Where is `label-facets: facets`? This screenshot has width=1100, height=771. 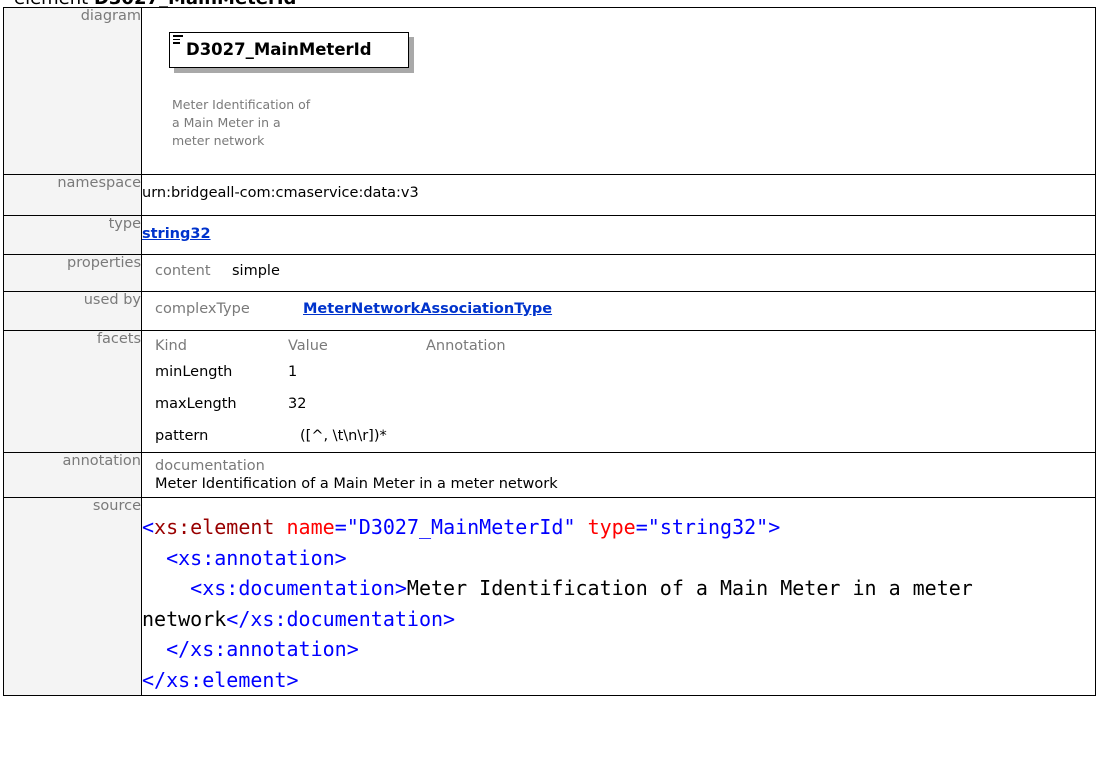 label-facets: facets is located at coordinates (72, 391).